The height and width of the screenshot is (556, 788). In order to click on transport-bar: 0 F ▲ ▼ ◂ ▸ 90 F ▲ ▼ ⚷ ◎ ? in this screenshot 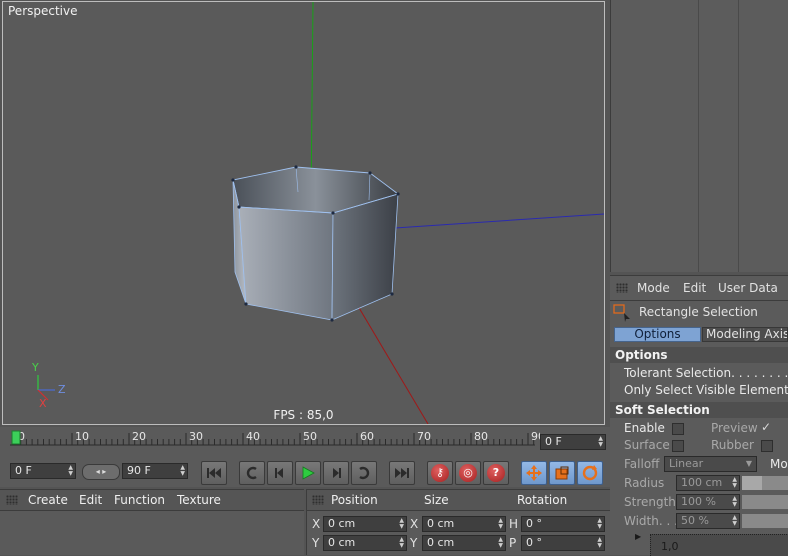, I will do `click(305, 473)`.